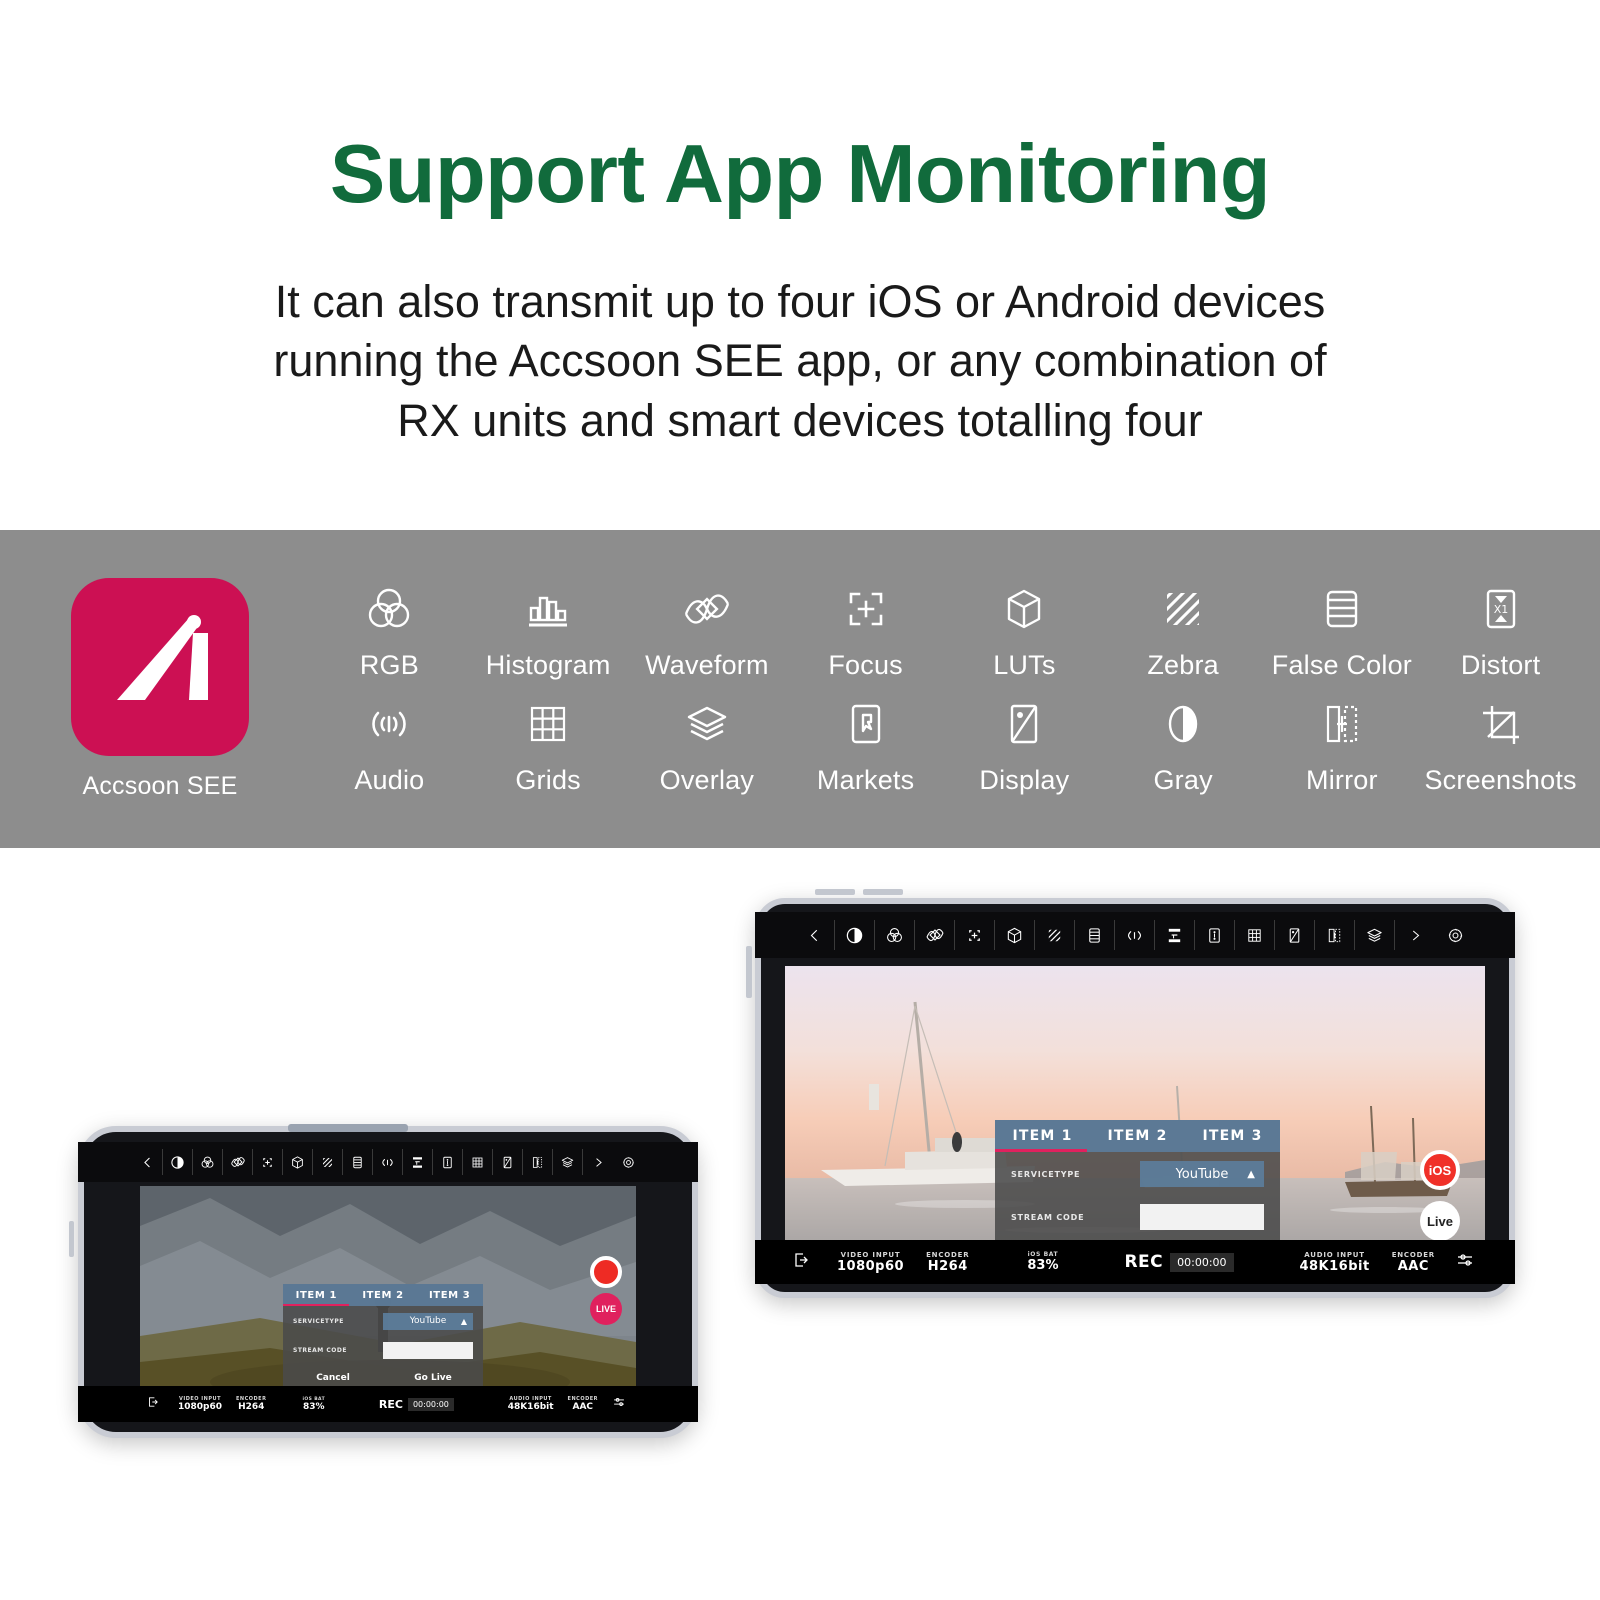  What do you see at coordinates (947, 1262) in the screenshot?
I see `tablet-video-encoder: ENCODER H264` at bounding box center [947, 1262].